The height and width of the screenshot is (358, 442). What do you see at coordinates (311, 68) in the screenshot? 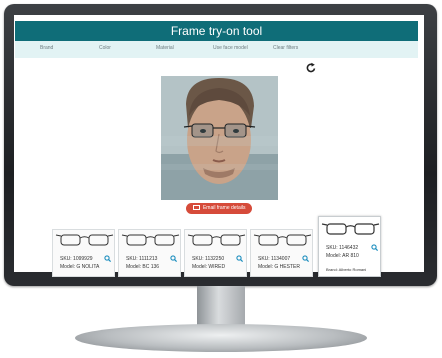
I see `refresh-icon` at bounding box center [311, 68].